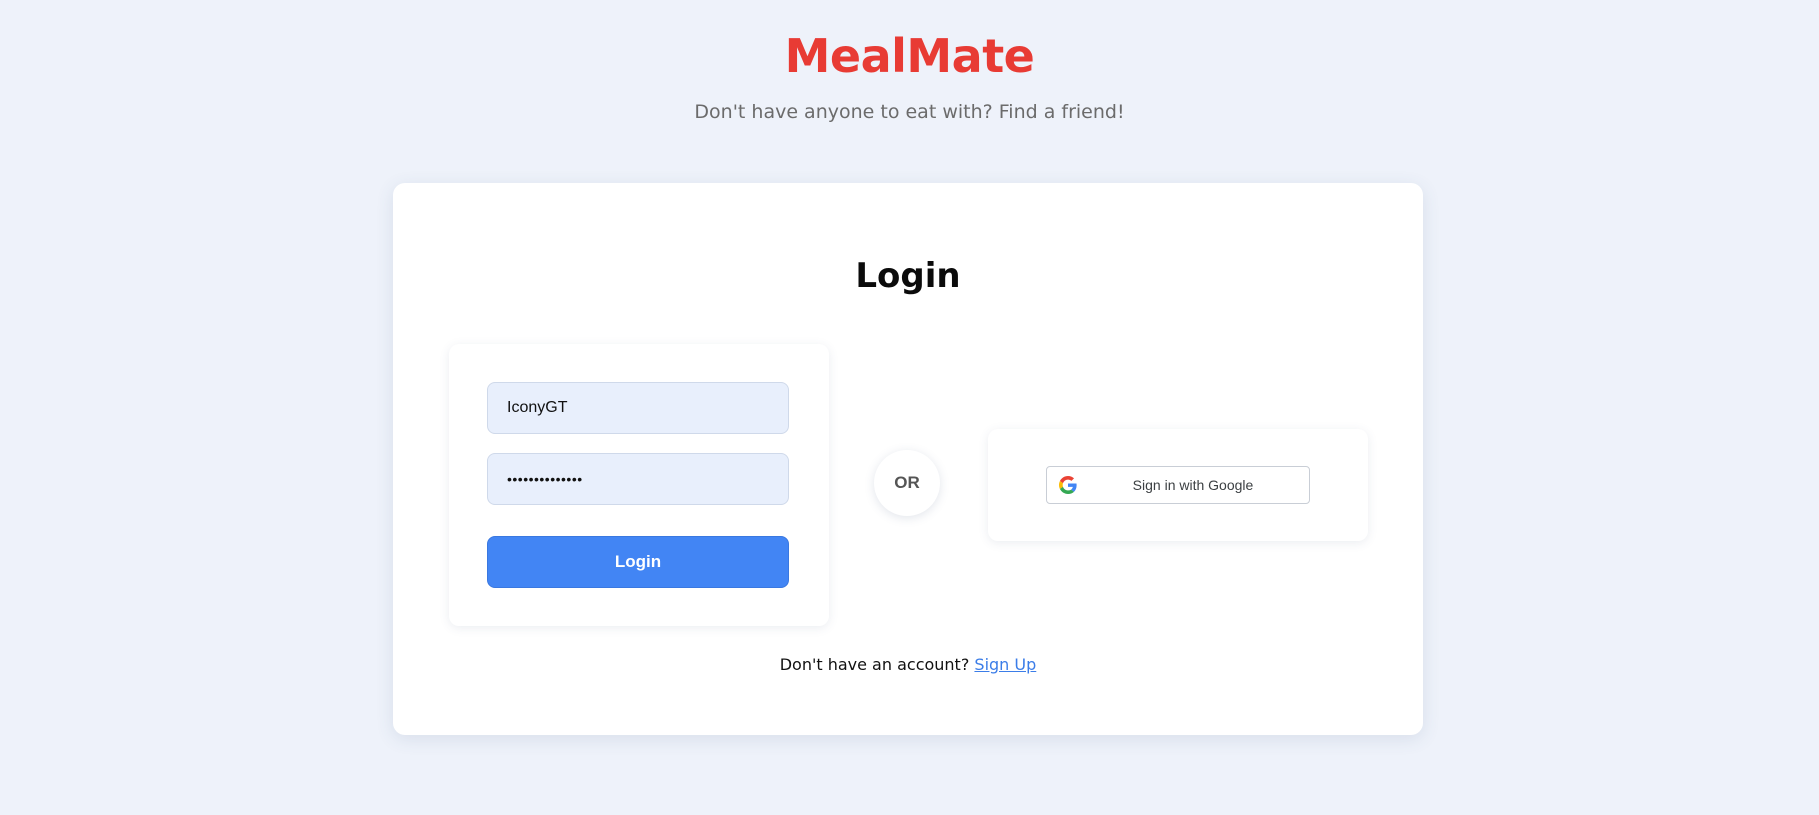 The image size is (1819, 815). What do you see at coordinates (907, 483) in the screenshot?
I see `or-divider: OR` at bounding box center [907, 483].